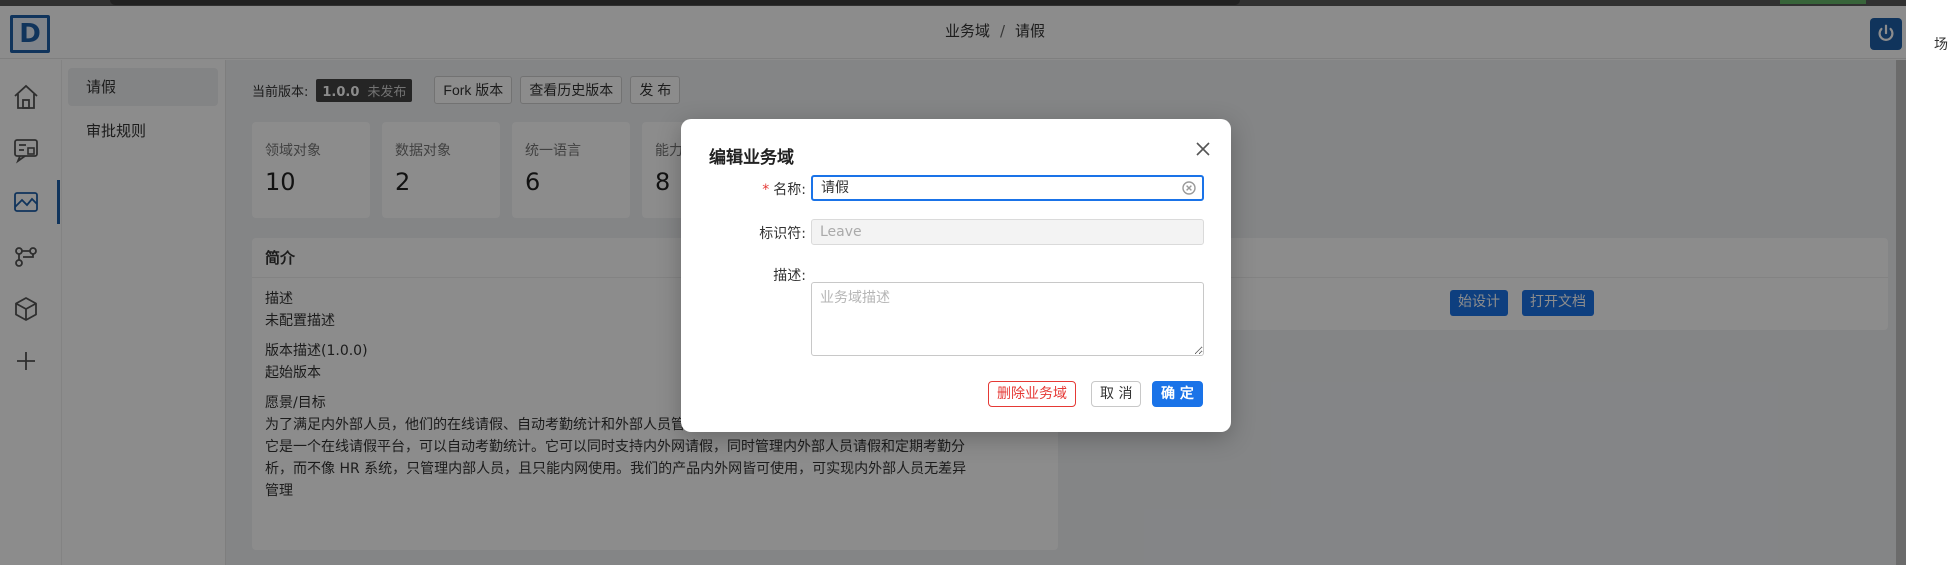 This screenshot has width=1948, height=565. I want to click on right-edge-text: 场, so click(1941, 45).